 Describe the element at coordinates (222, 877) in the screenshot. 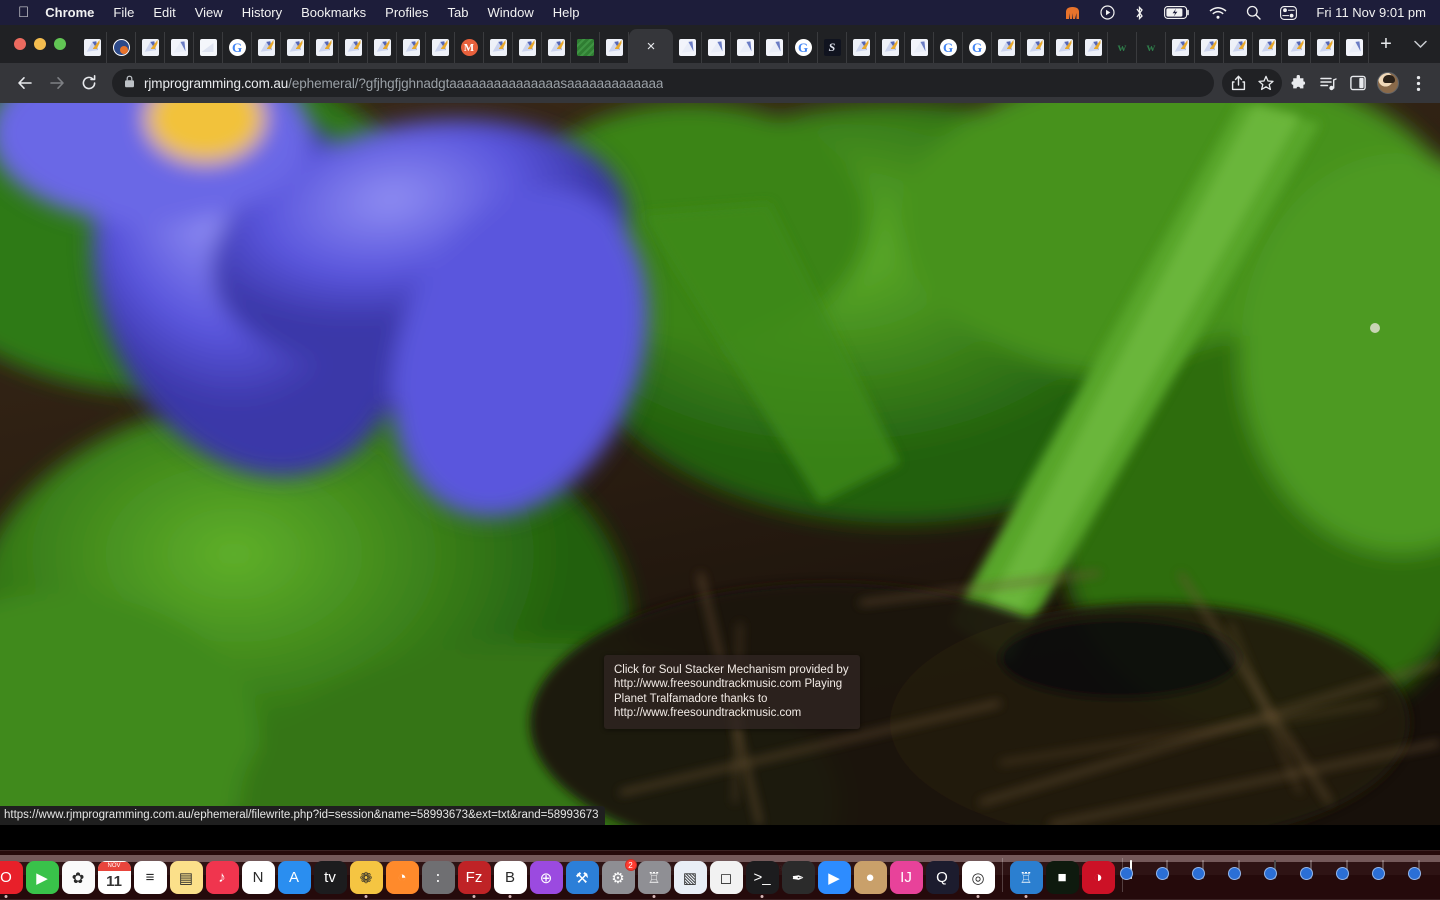

I see `dock-item-music: ♪` at that location.